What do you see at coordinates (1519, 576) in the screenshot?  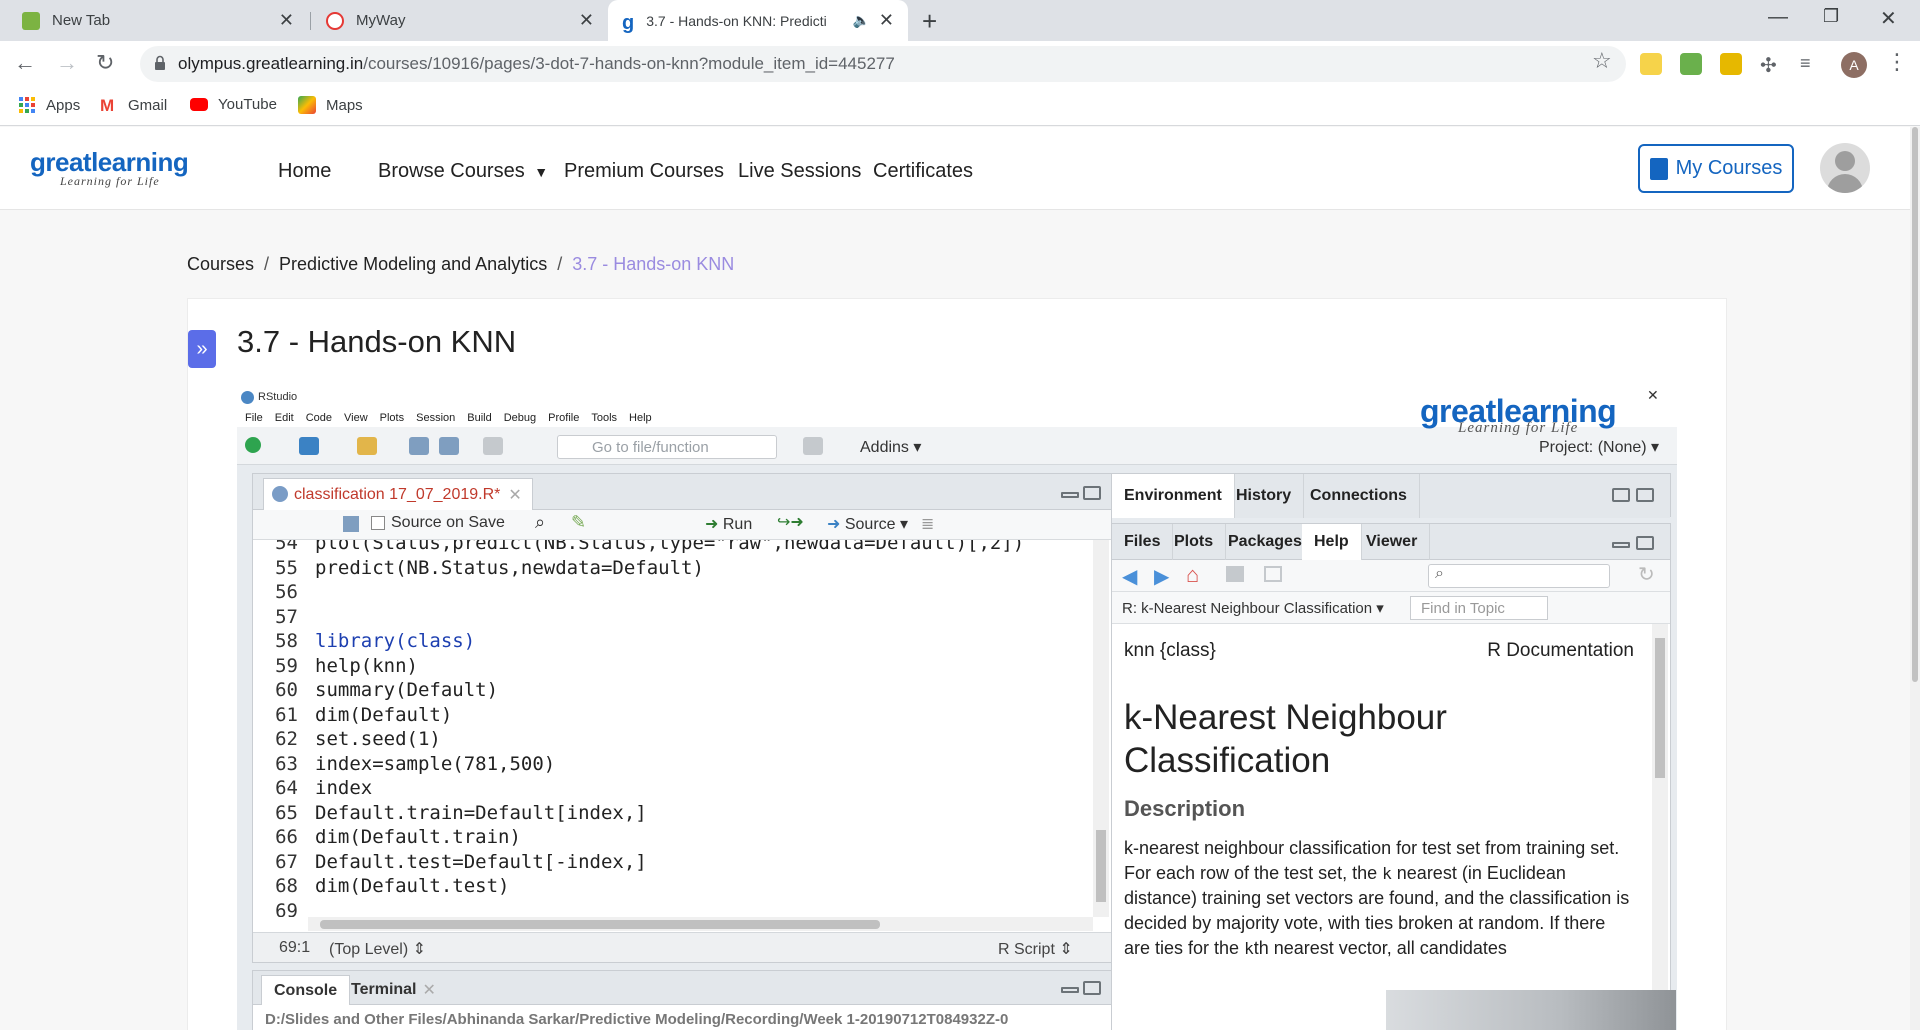 I see `help-search-input: ⌕` at bounding box center [1519, 576].